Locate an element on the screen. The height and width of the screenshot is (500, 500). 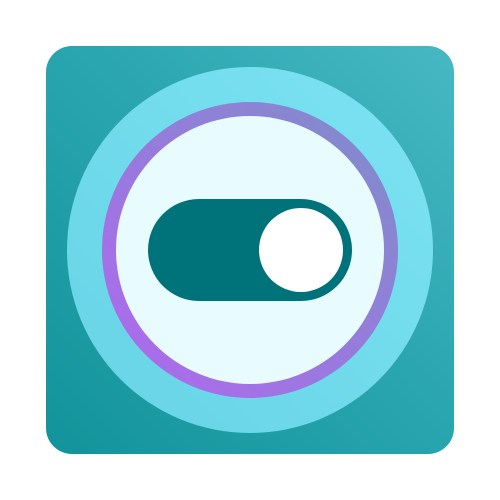
switch-knob is located at coordinates (301, 250).